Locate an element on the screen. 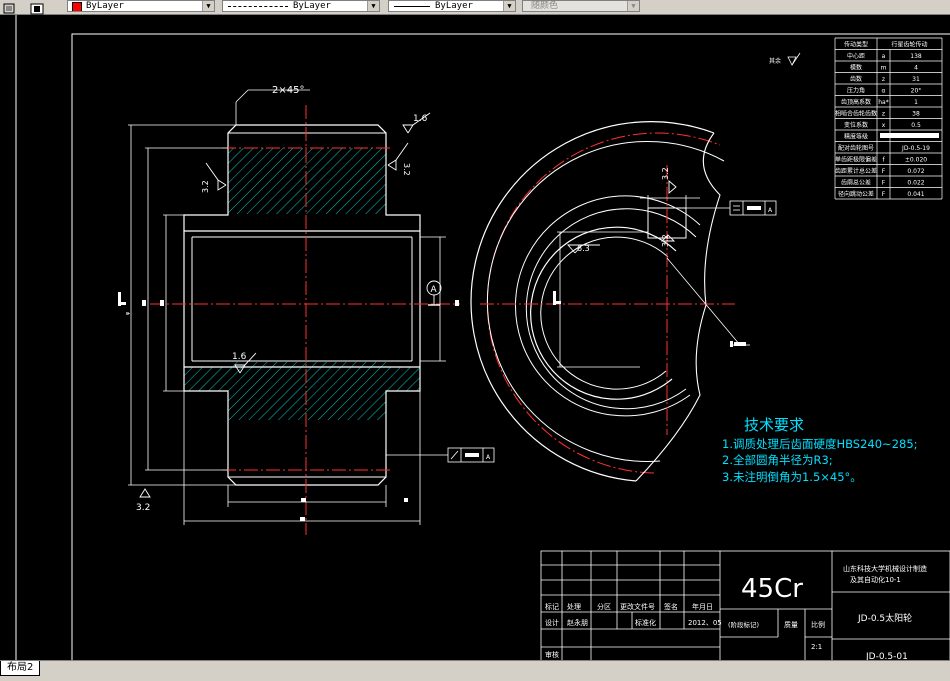 The width and height of the screenshot is (950, 681). layer-state-icon is located at coordinates (10, 7).